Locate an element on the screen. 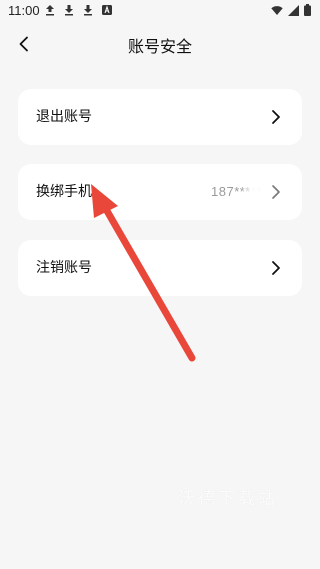  battery-icon is located at coordinates (307, 10).